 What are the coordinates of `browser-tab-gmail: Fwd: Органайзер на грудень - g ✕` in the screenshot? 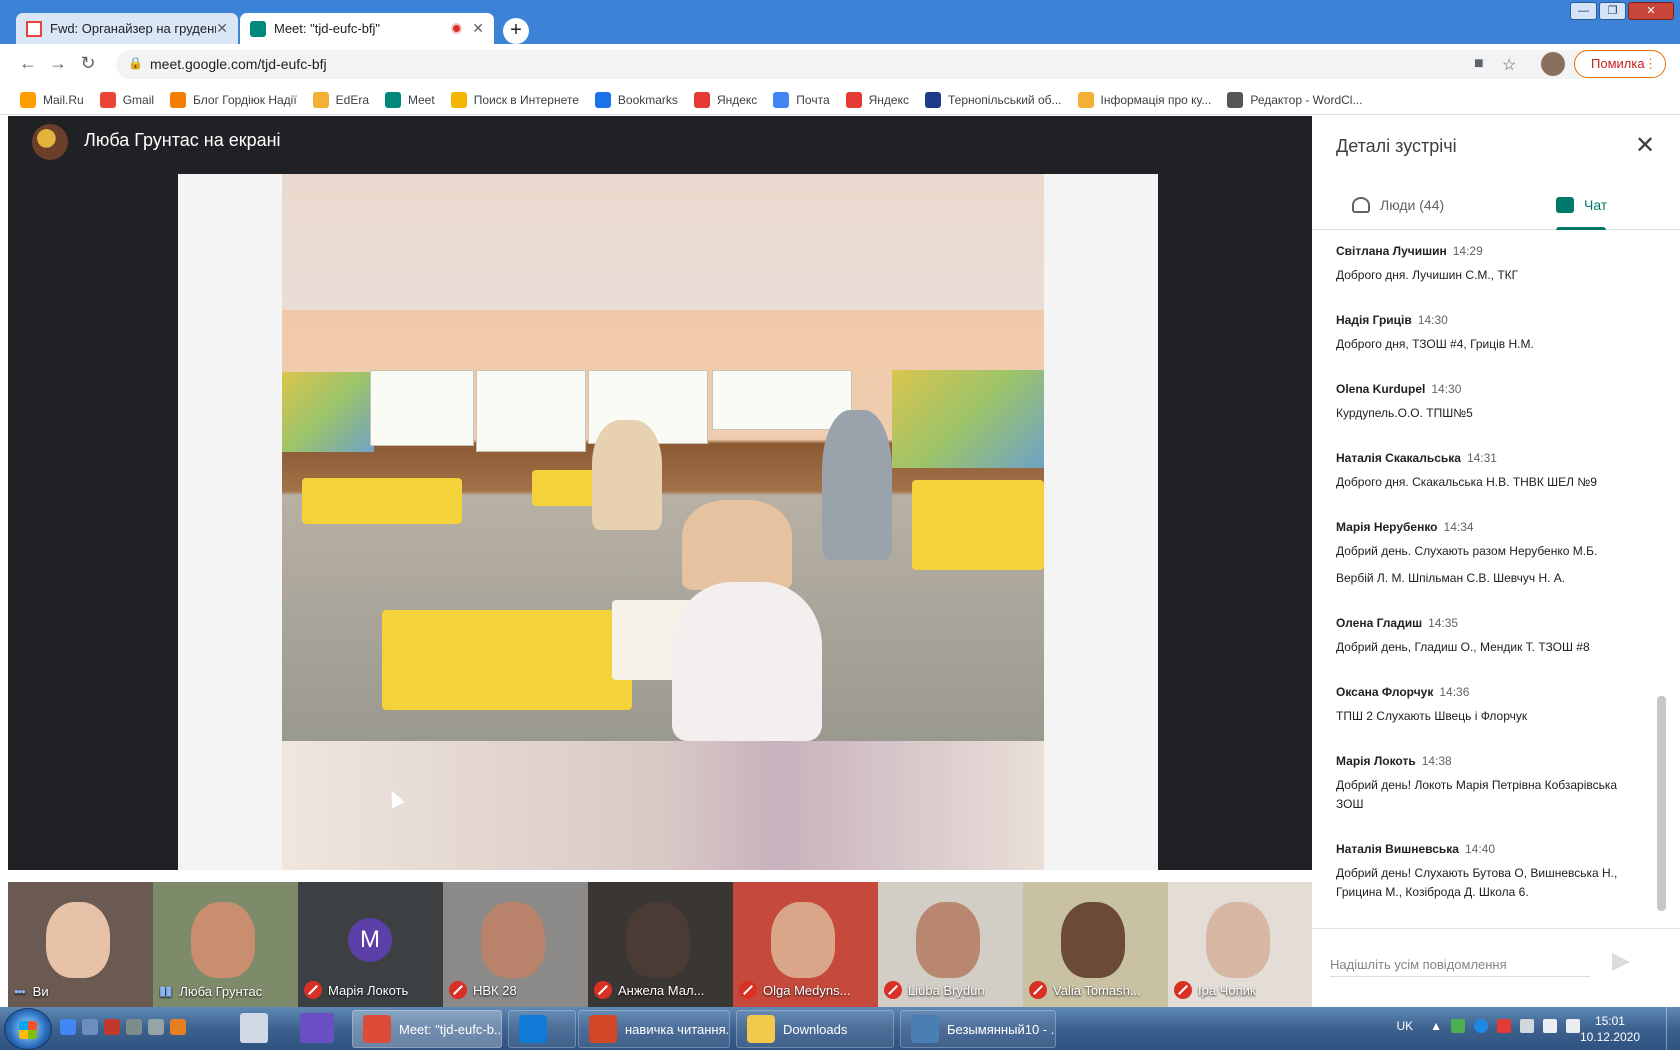 It's located at (127, 28).